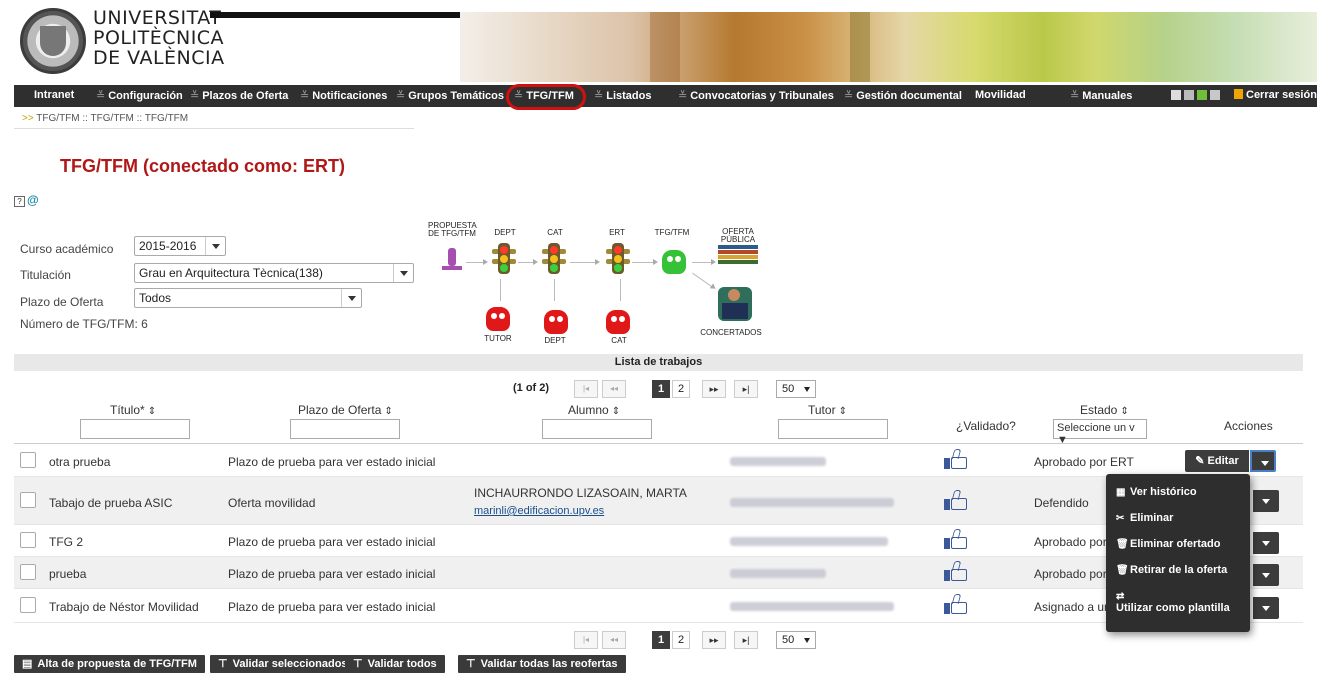 Image resolution: width=1317 pixels, height=673 pixels. I want to click on wf-label-tutor: TUTOR, so click(498, 338).